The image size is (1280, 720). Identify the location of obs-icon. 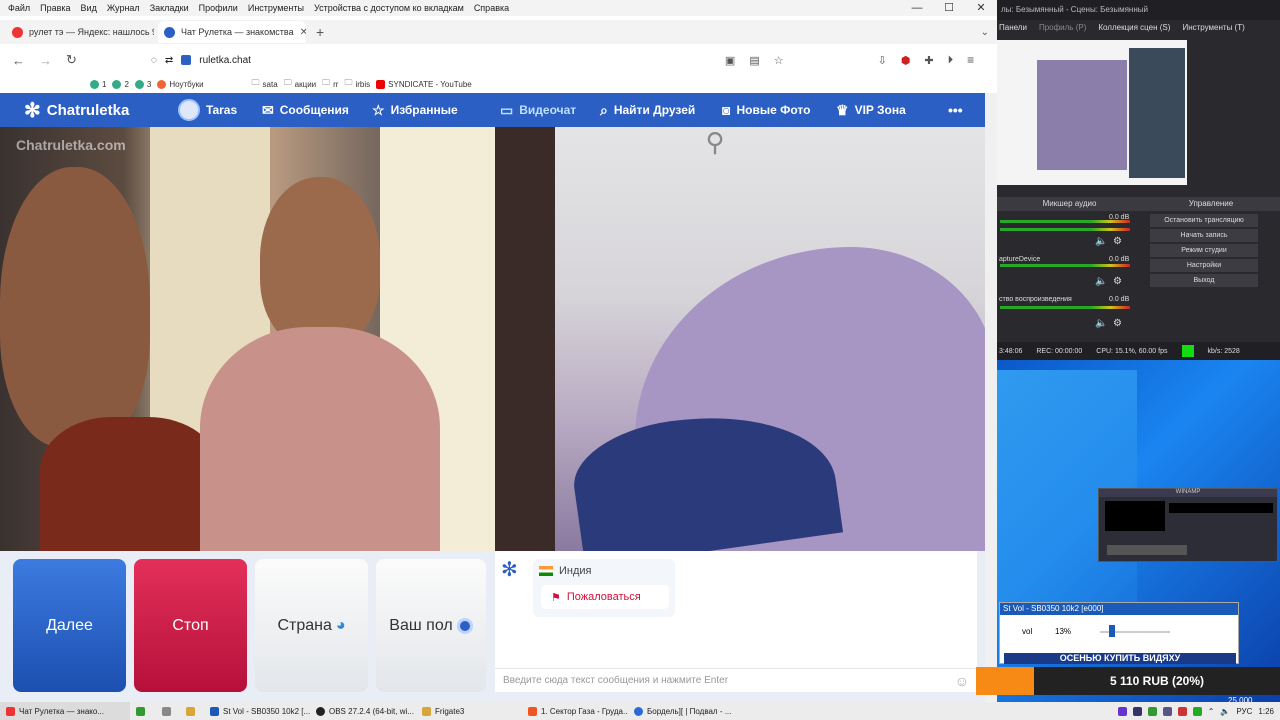
(320, 711).